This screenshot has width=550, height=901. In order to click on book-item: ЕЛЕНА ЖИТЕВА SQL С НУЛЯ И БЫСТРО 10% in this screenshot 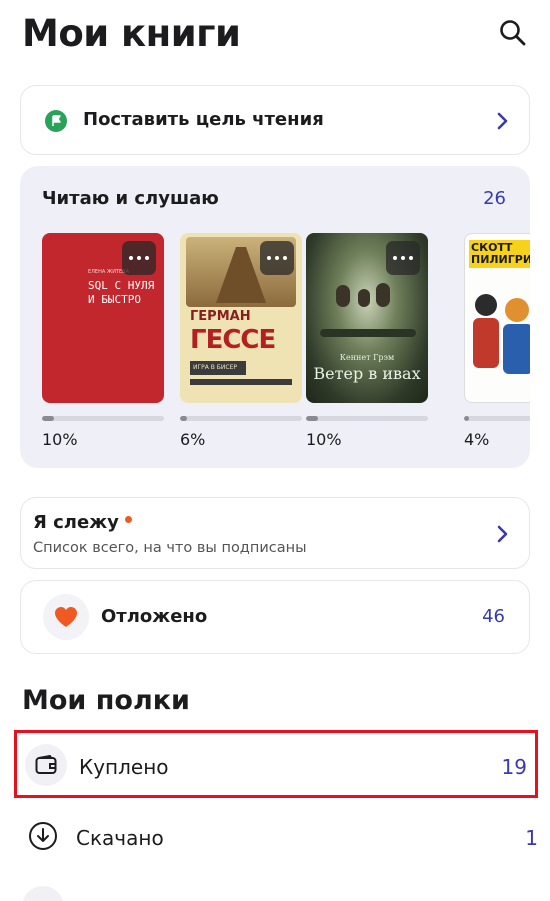, I will do `click(103, 341)`.